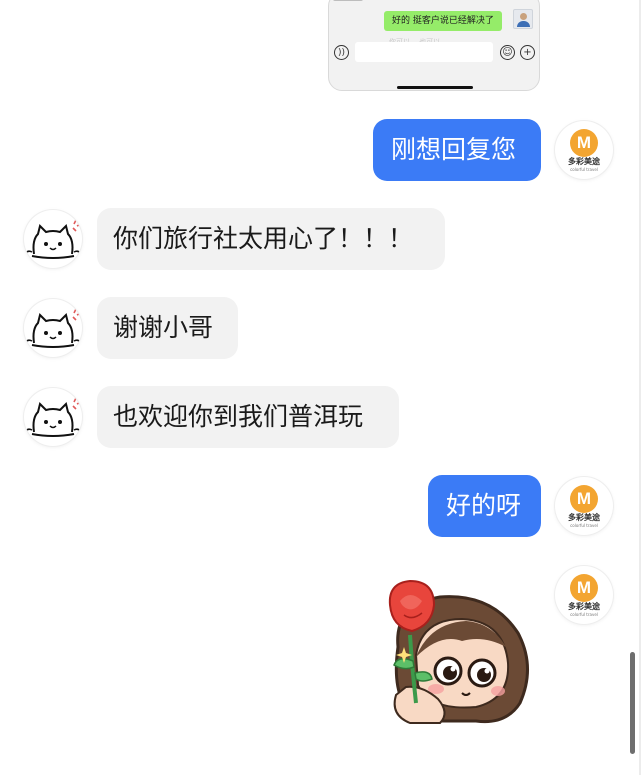 The image size is (641, 775). I want to click on incoming-message-bubble: 谢谢小哥, so click(167, 328).